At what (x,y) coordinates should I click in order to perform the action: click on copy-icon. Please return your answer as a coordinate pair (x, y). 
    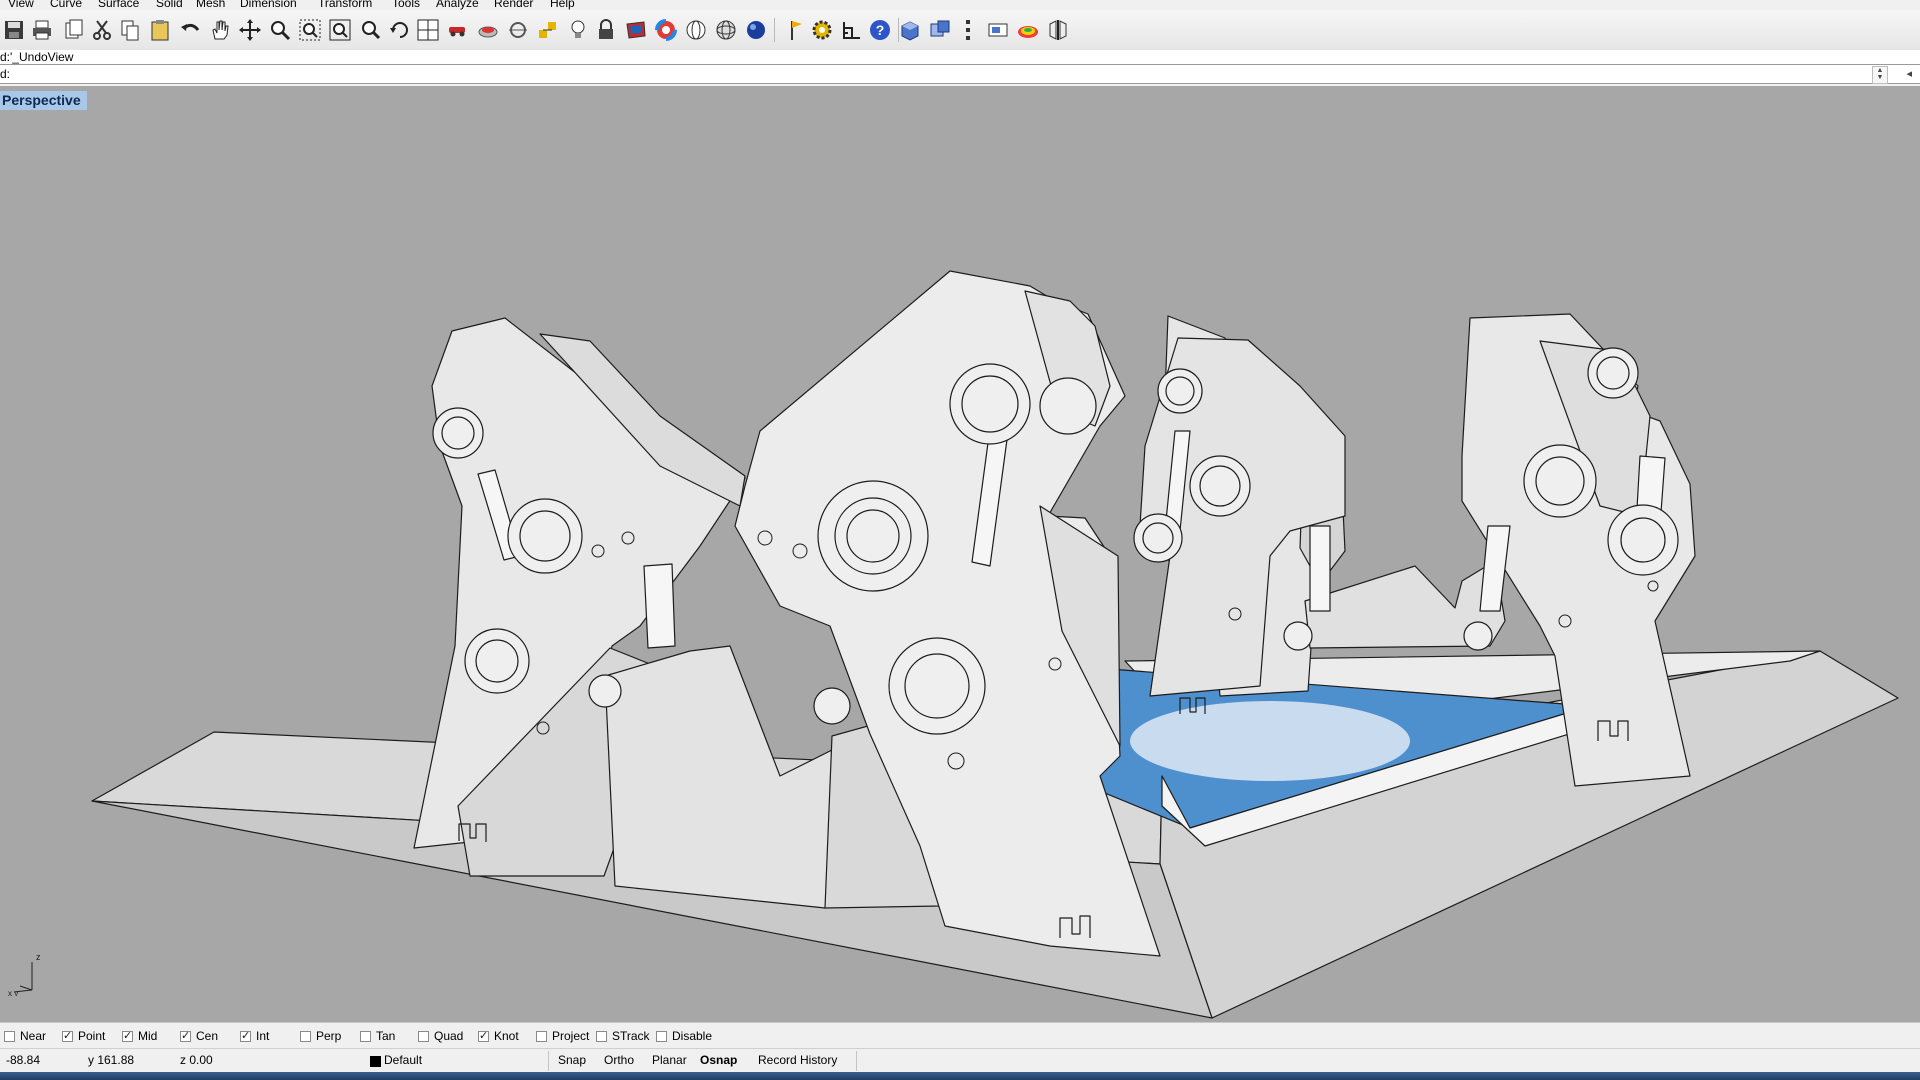
    Looking at the image, I should click on (130, 30).